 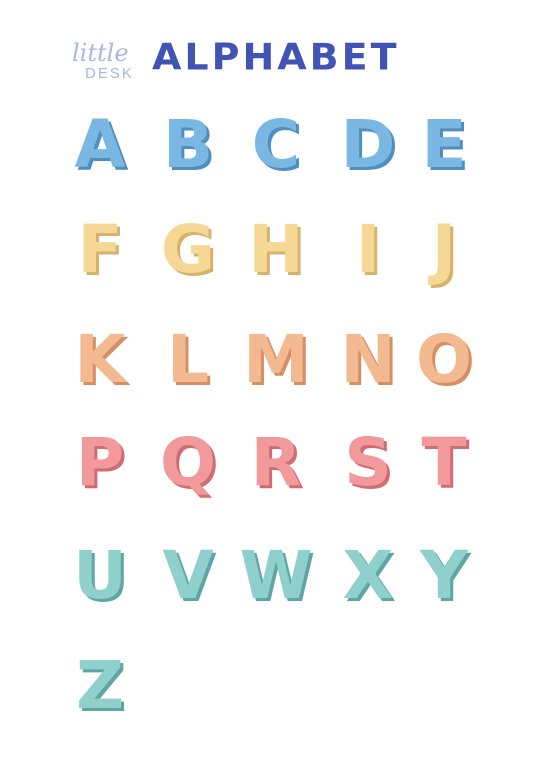 I want to click on letter-e: E, so click(x=444, y=144).